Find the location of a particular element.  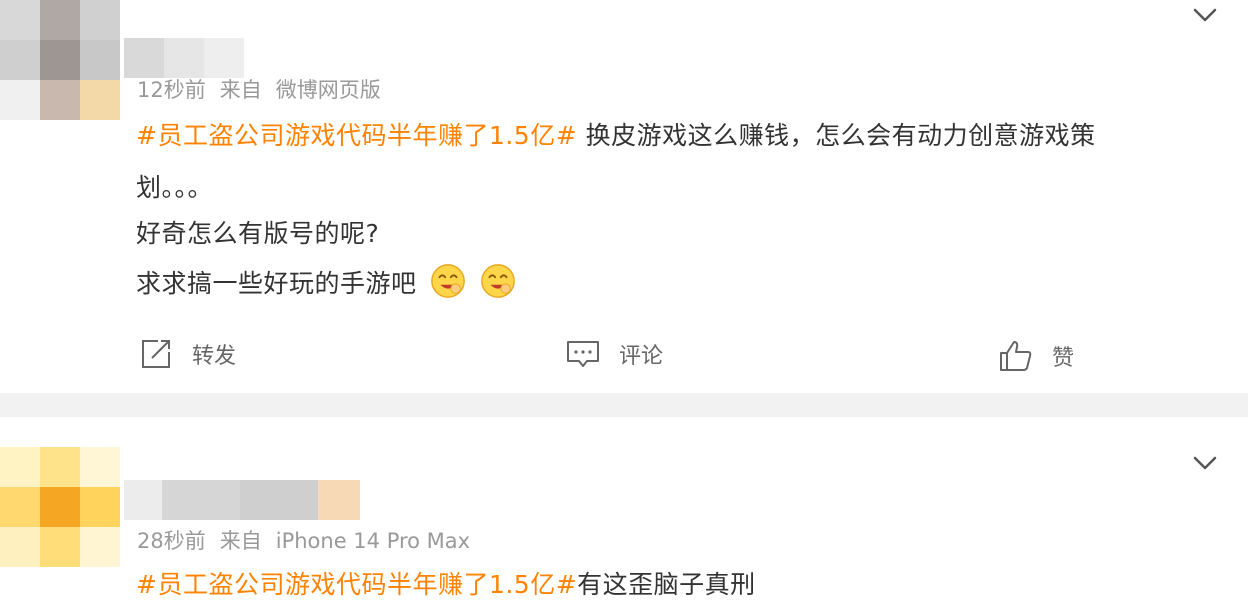

post-separator is located at coordinates (624, 405).